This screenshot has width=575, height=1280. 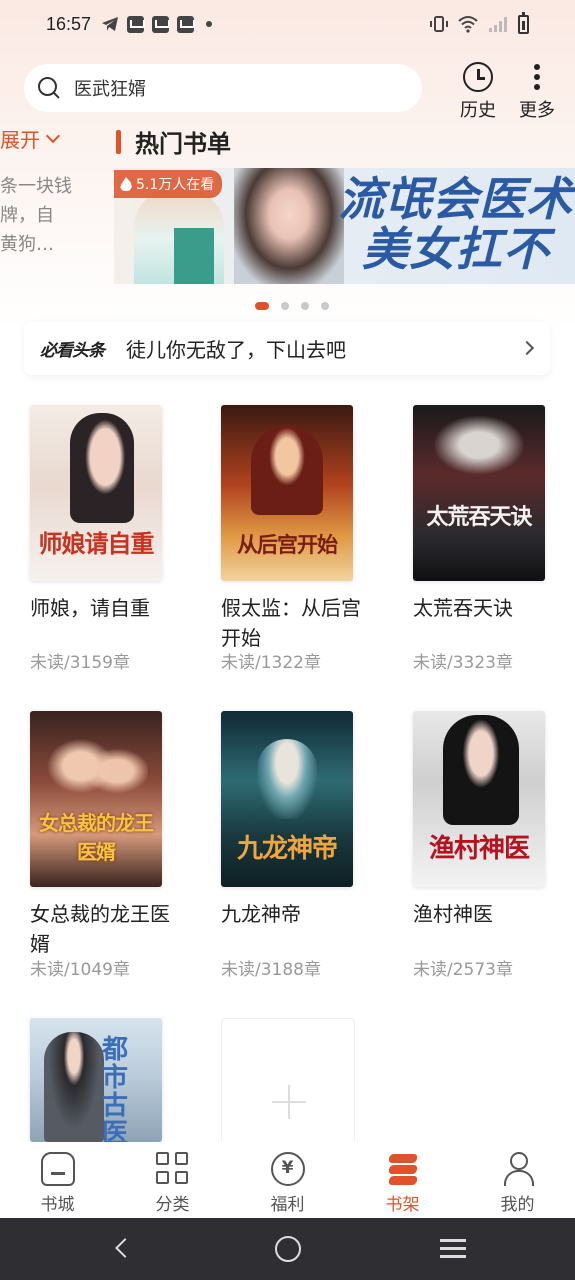 I want to click on book-cover: 女总裁的龙王医婿, so click(x=96, y=799).